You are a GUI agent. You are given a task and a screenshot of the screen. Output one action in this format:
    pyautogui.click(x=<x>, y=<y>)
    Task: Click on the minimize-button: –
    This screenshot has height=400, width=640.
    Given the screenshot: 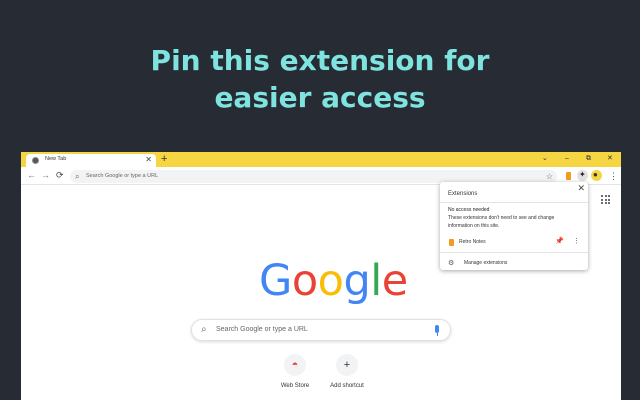 What is the action you would take?
    pyautogui.click(x=567, y=159)
    